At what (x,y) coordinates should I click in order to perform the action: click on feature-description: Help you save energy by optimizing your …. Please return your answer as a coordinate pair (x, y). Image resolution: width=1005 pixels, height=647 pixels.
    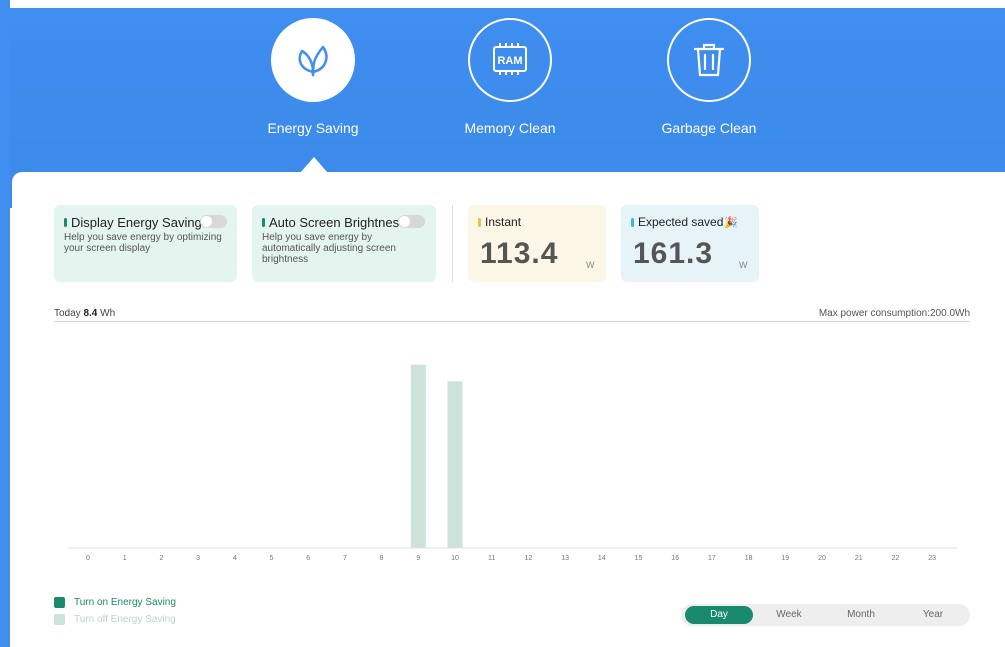
    Looking at the image, I should click on (143, 243).